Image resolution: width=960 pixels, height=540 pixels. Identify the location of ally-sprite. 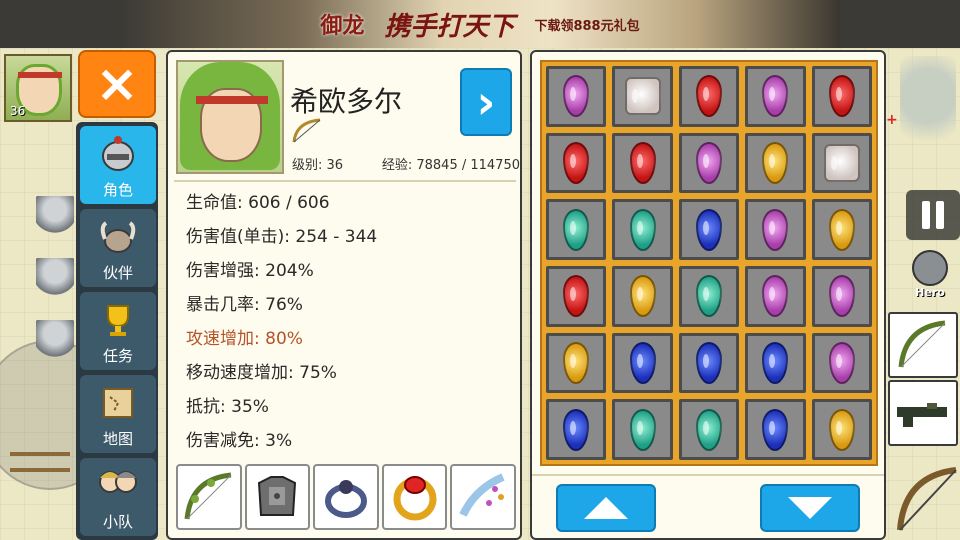
(928, 106).